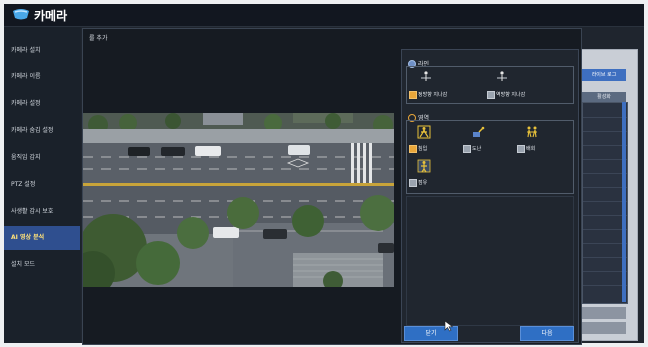 This screenshot has height=347, width=648. What do you see at coordinates (490, 261) in the screenshot?
I see `options-blank-area` at bounding box center [490, 261].